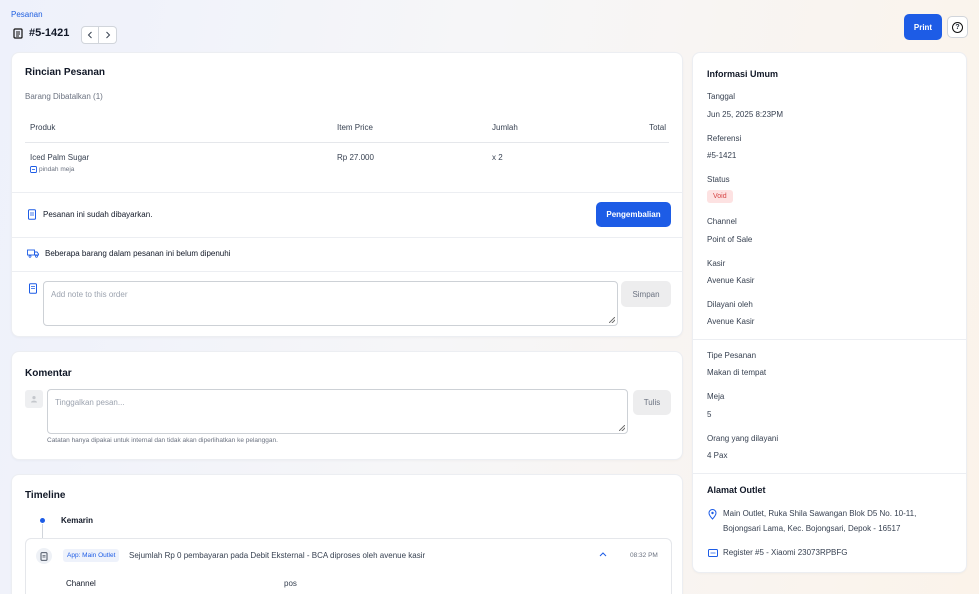 Image resolution: width=979 pixels, height=594 pixels. I want to click on collapse-entry-button, so click(603, 554).